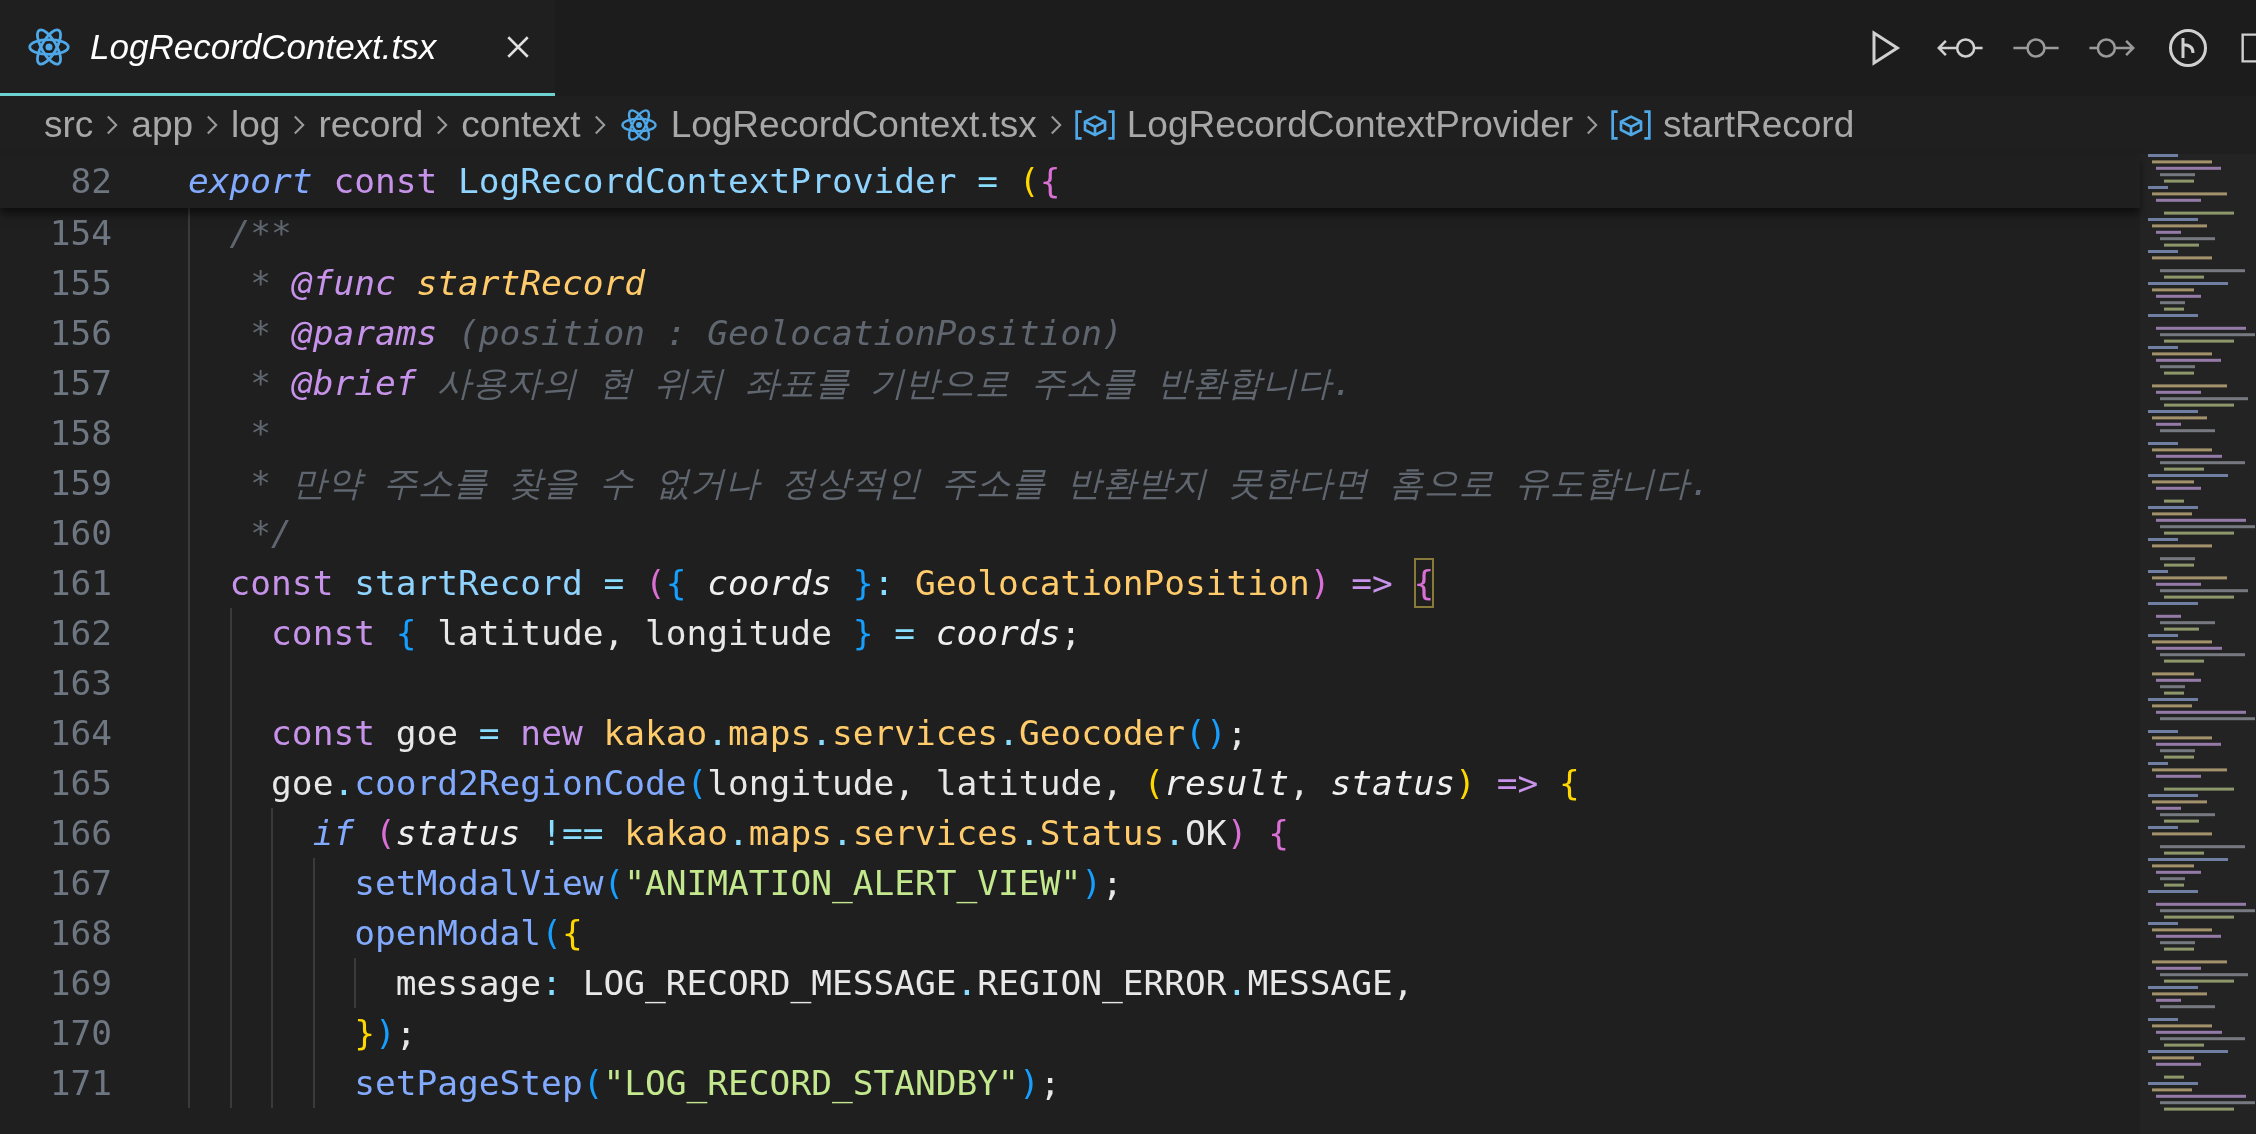  Describe the element at coordinates (801, 983) in the screenshot. I see `code-line: message: LOG_RECORD_MESSAGE.REGION_ERROR.MESSAGE,` at that location.